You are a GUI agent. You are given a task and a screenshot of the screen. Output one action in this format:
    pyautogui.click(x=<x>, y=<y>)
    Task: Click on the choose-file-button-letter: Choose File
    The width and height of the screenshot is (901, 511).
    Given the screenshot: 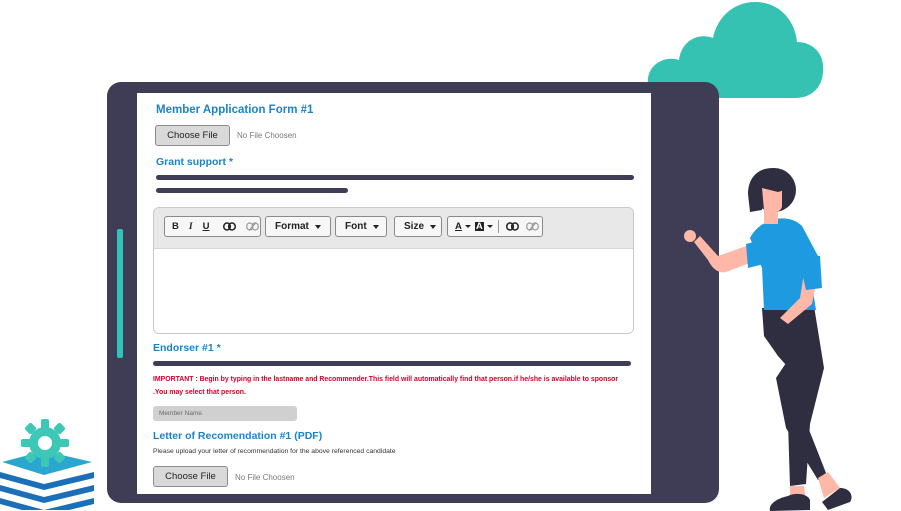 What is the action you would take?
    pyautogui.click(x=190, y=476)
    